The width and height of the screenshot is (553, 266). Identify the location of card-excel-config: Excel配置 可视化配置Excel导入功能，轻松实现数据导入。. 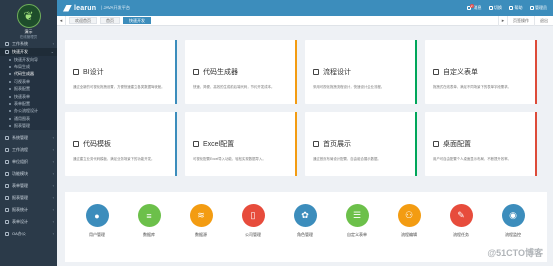
(241, 144).